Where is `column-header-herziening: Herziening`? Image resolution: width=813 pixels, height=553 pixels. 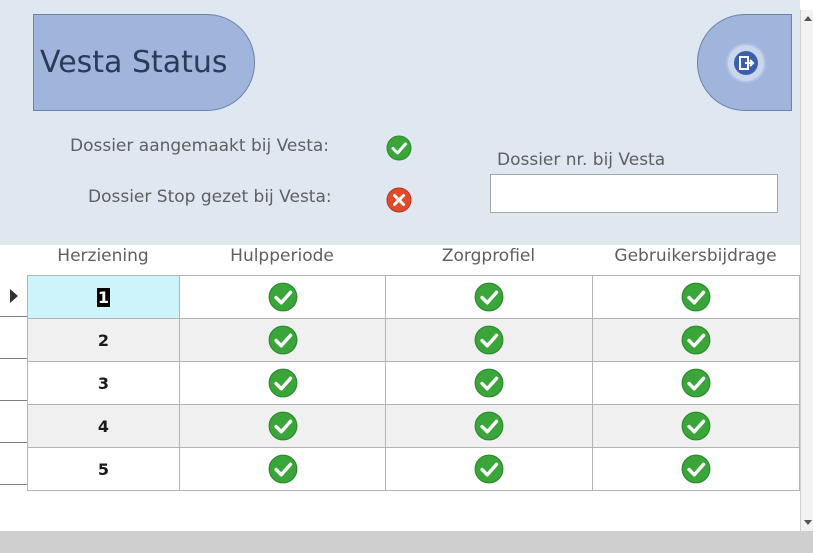 column-header-herziening: Herziening is located at coordinates (103, 256).